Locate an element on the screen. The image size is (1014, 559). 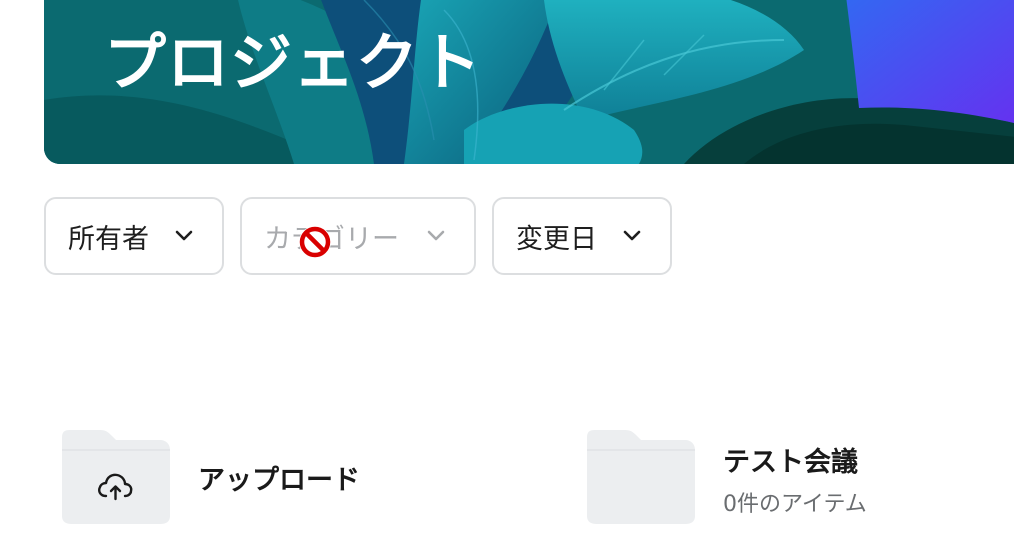
upload-folder: アップロード is located at coordinates (230, 478).